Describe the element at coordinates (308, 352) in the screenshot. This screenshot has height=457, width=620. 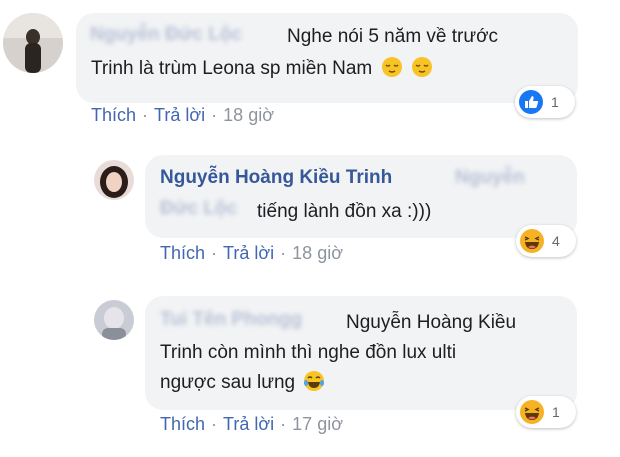
I see `comment-text-line: Trinh còn mình thì nghe đồn lux ulti` at that location.